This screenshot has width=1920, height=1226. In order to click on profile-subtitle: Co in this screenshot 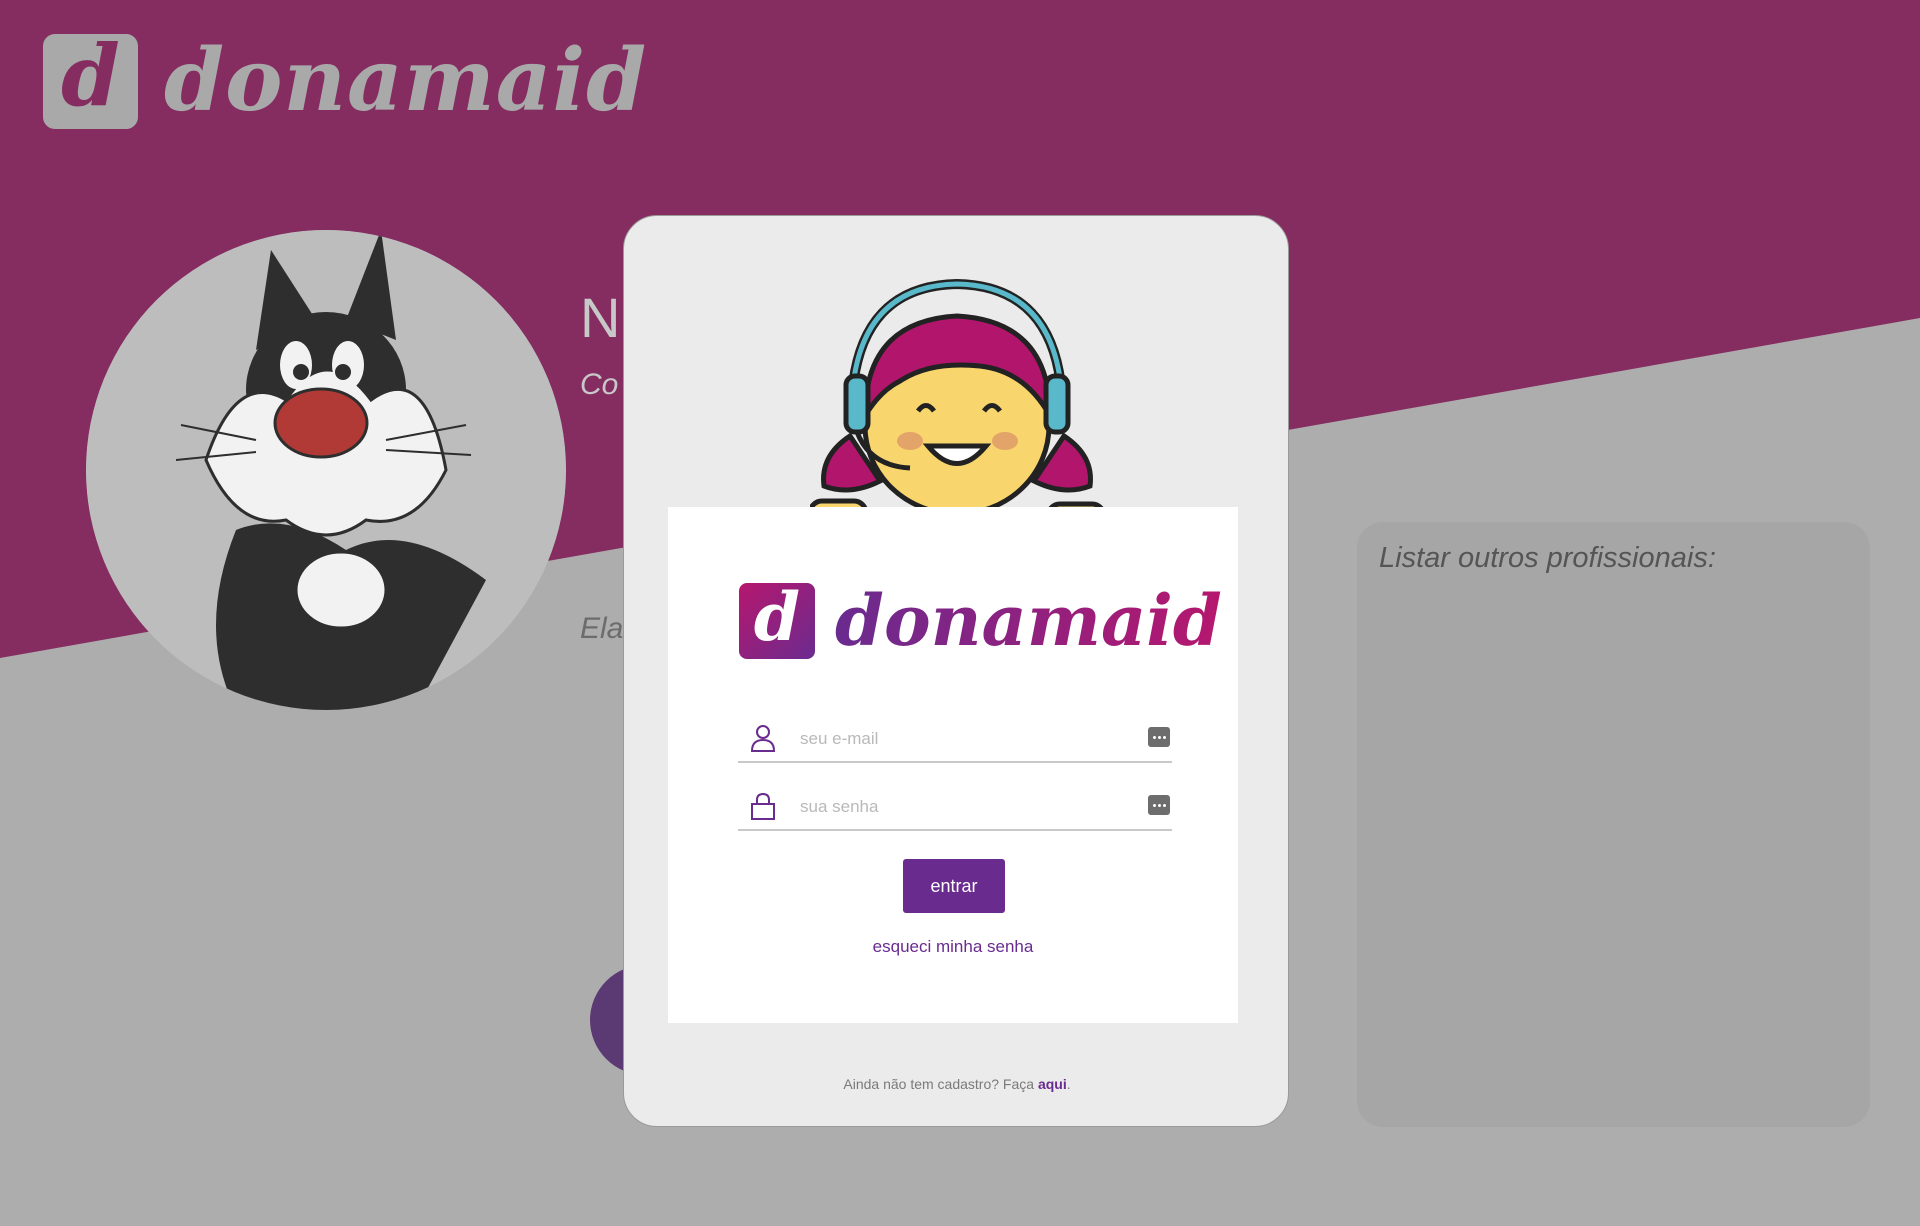, I will do `click(599, 384)`.